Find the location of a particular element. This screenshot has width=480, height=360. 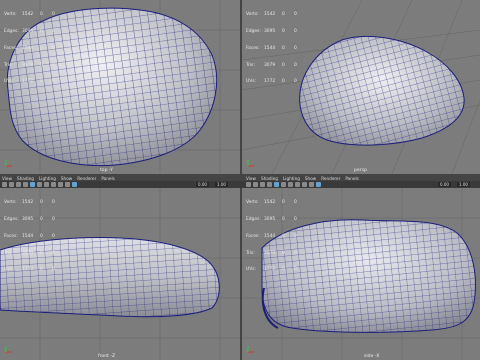

panel-toolbar: 0.00 1.00 0.00 1.00 is located at coordinates (240, 184).